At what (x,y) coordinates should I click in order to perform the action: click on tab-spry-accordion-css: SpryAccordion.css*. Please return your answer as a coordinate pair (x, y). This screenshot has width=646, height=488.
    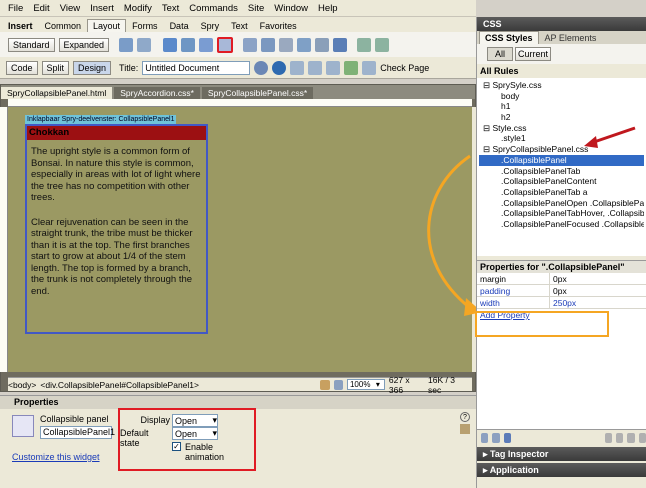
    Looking at the image, I should click on (157, 93).